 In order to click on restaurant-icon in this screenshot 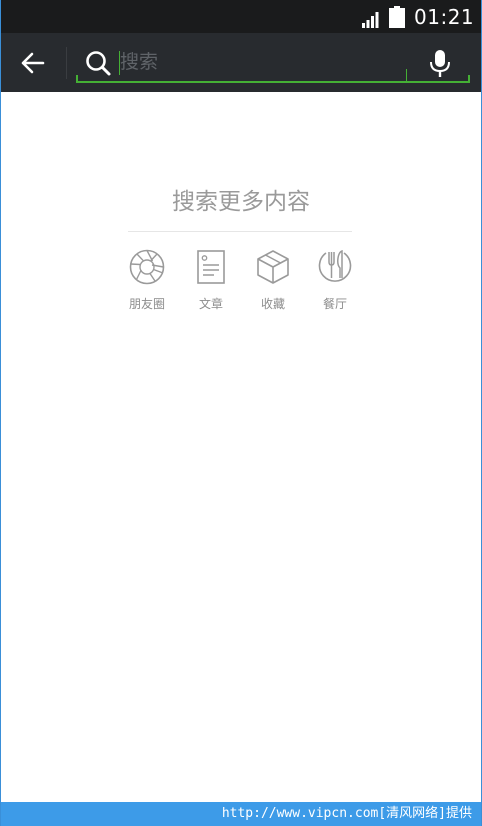, I will do `click(335, 265)`.